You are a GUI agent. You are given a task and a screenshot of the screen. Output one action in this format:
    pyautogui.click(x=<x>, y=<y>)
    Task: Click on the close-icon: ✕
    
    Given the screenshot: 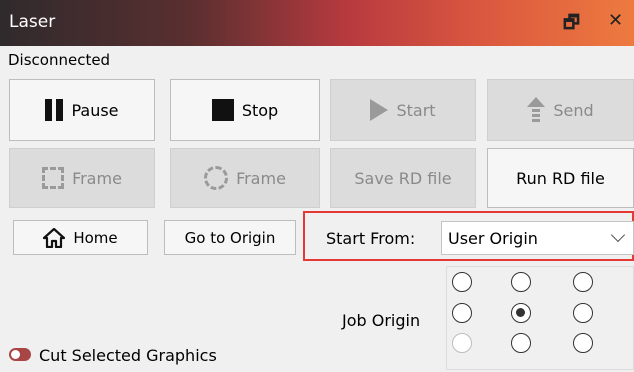 What is the action you would take?
    pyautogui.click(x=615, y=20)
    